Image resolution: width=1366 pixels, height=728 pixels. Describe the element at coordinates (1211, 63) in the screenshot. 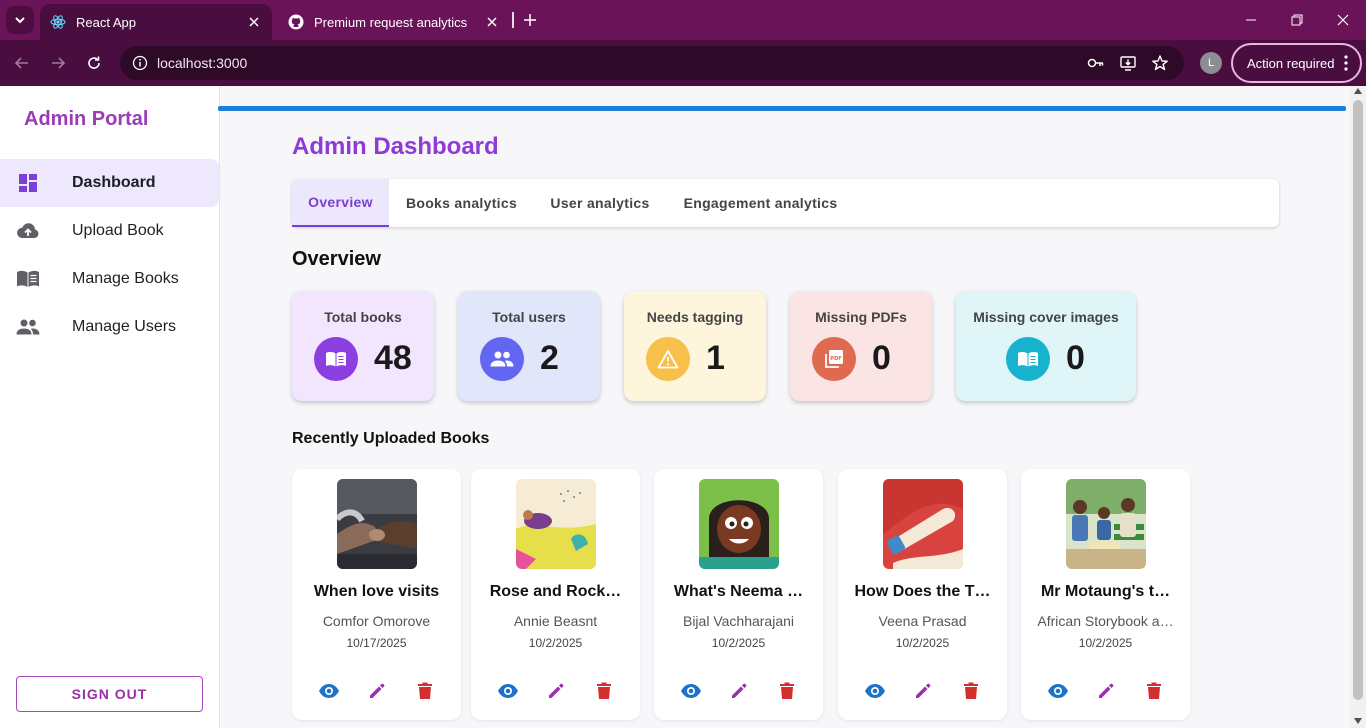

I see `profile-avatar: L` at that location.